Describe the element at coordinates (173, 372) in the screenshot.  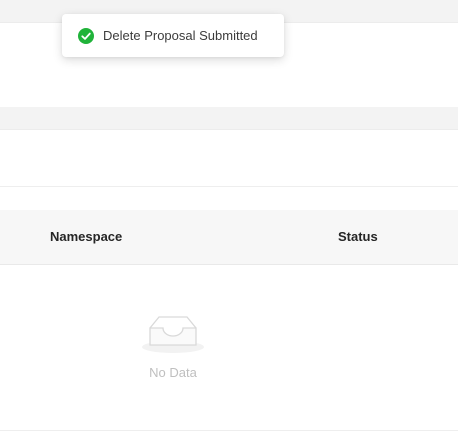
I see `empty-text: No Data` at that location.